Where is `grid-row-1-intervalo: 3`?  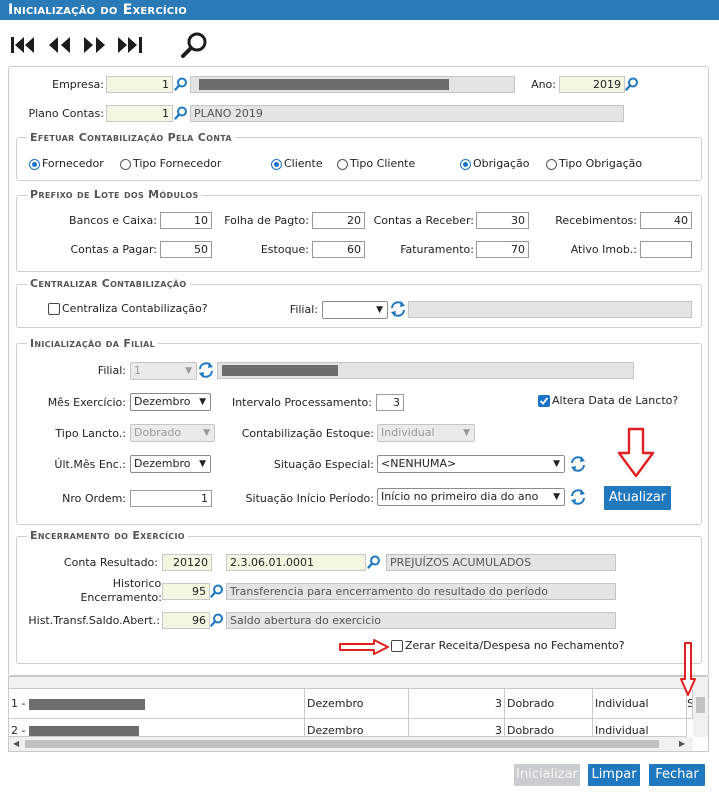 grid-row-1-intervalo: 3 is located at coordinates (457, 704).